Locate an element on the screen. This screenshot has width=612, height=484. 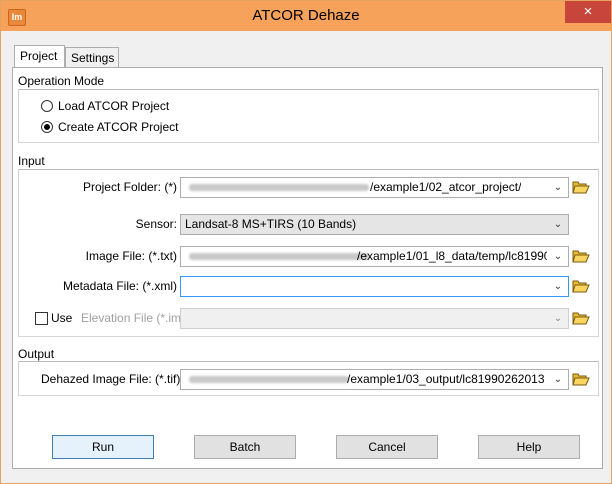
dehazed-file-value: /example1/03_output/lc81990262013 is located at coordinates (446, 379).